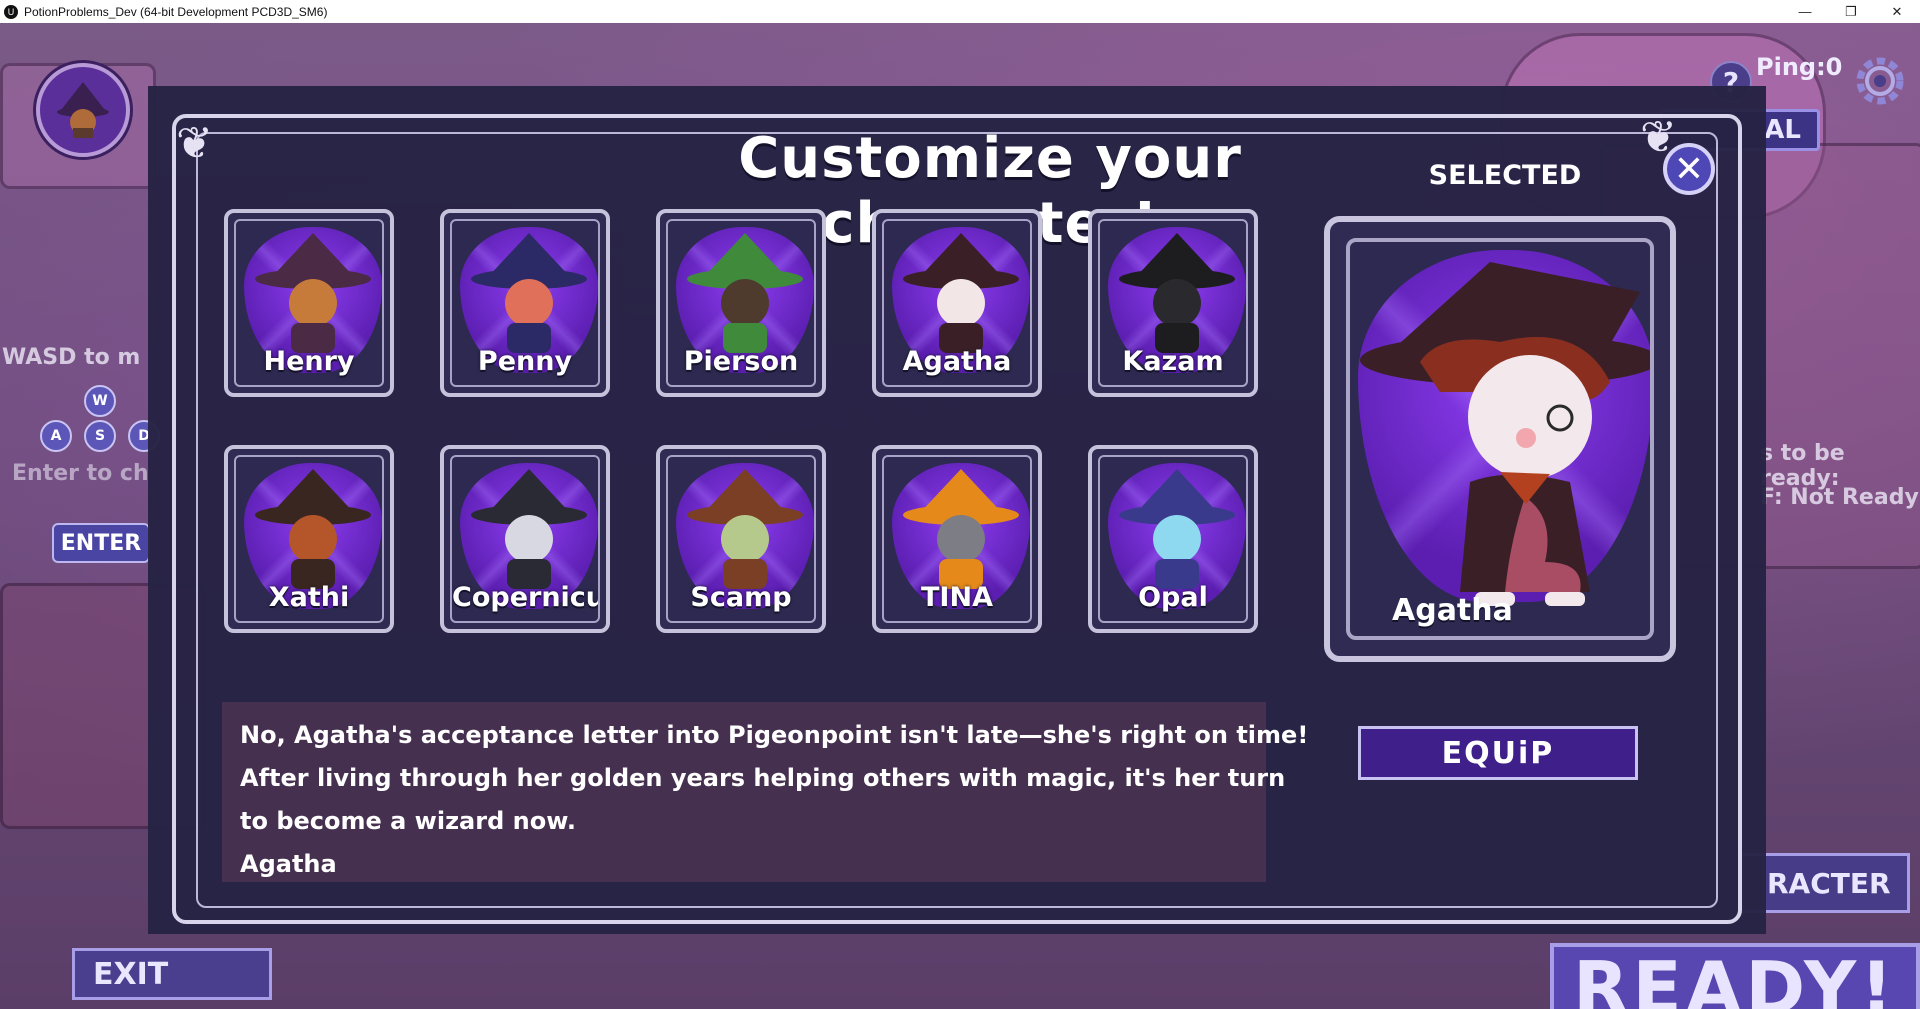 The height and width of the screenshot is (1009, 1920). I want to click on swirl-ornament-icon: ❦, so click(194, 143).